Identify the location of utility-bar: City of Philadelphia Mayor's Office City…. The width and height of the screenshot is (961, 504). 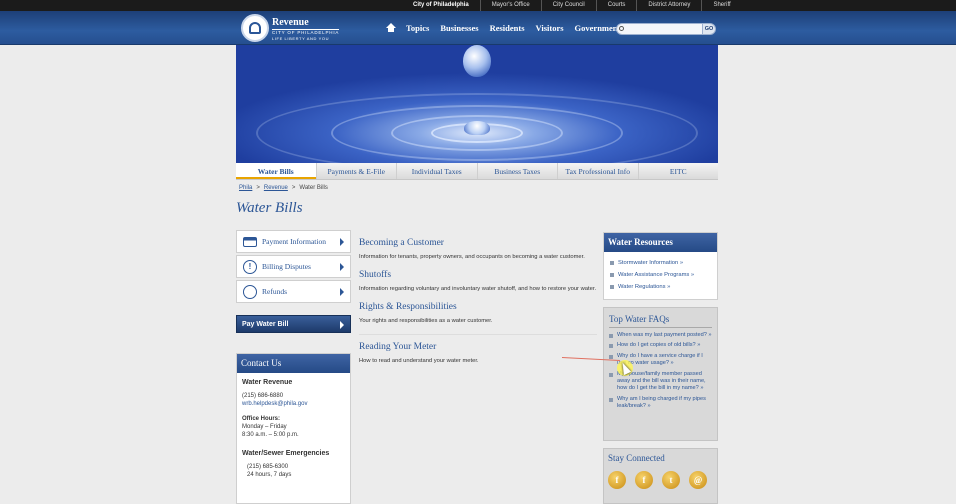
(480, 5).